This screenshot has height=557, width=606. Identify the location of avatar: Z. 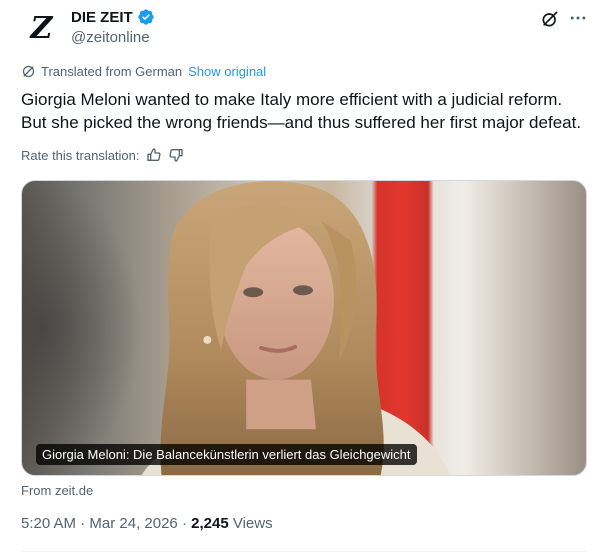
(41, 28).